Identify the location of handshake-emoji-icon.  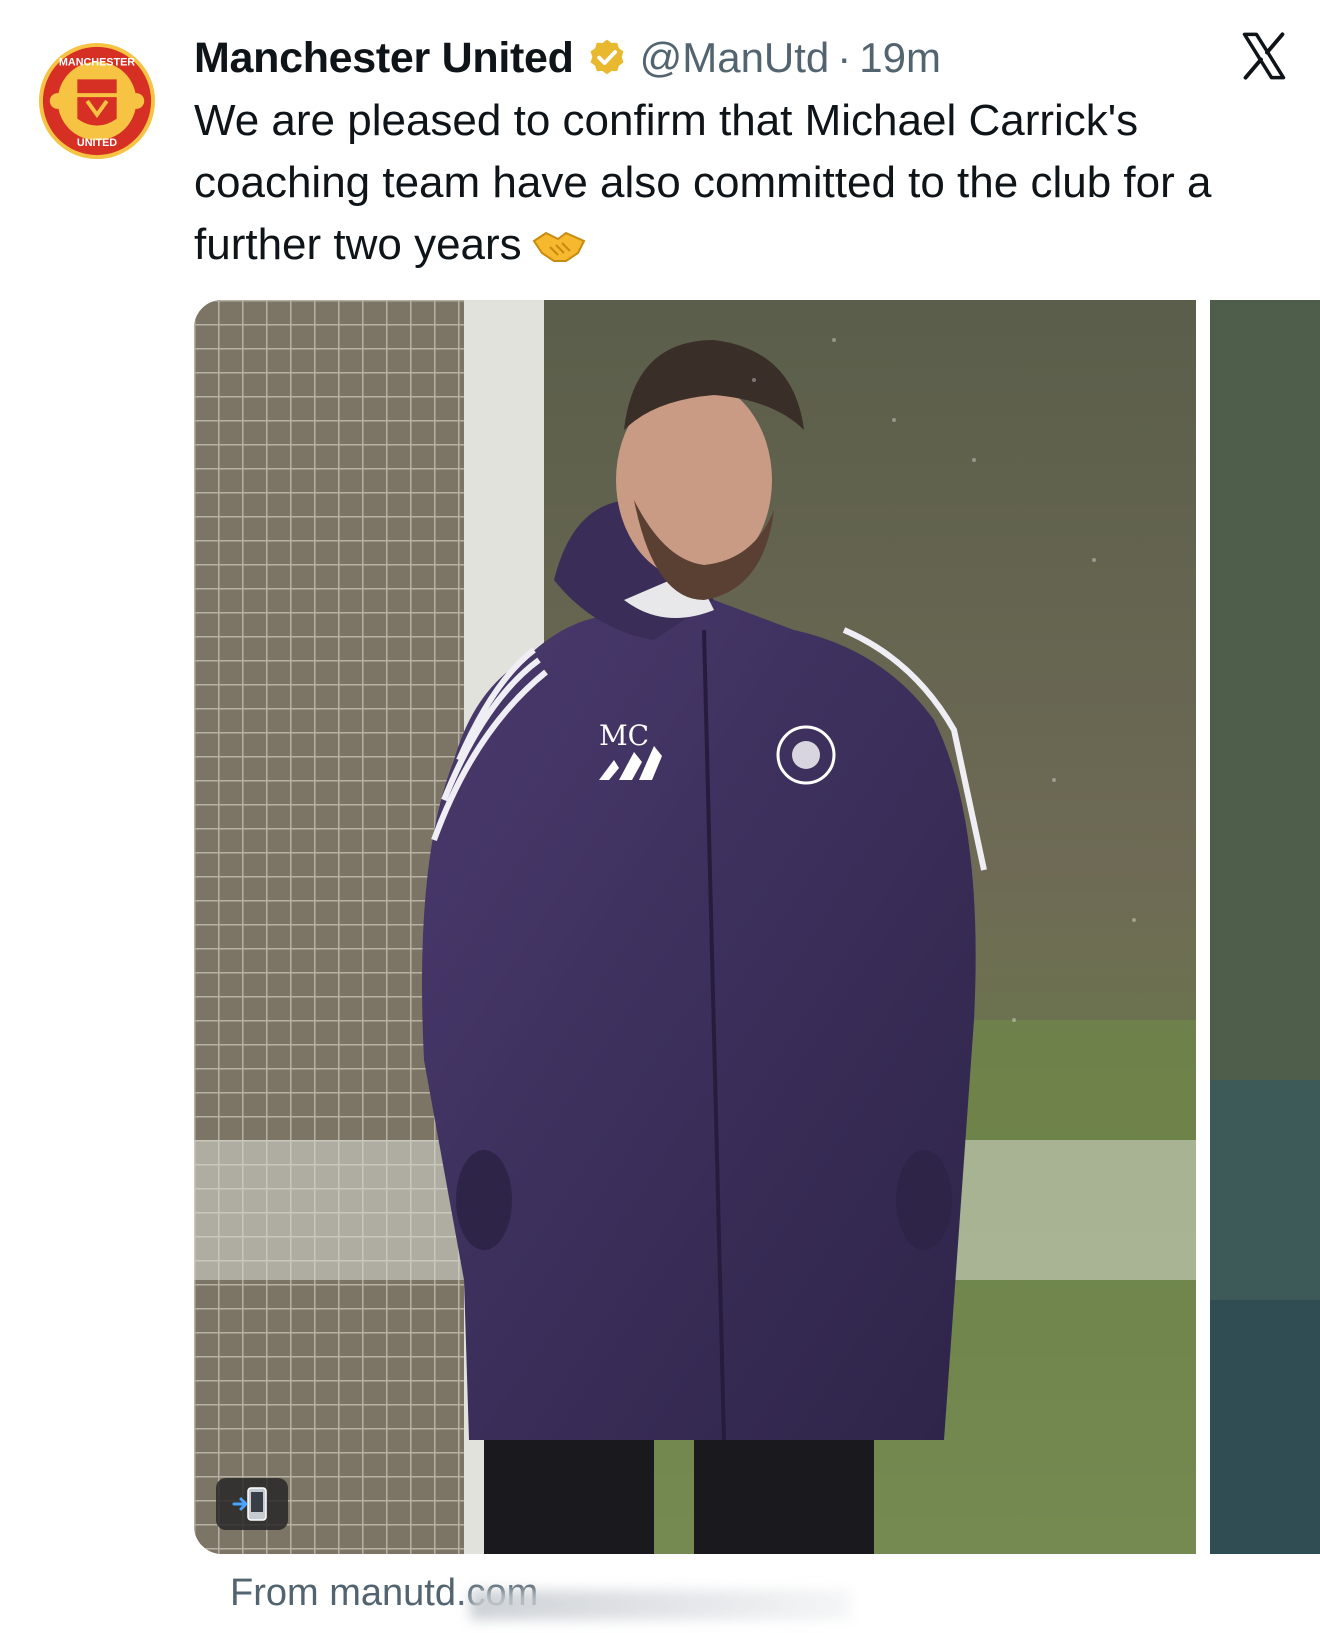
(559, 247).